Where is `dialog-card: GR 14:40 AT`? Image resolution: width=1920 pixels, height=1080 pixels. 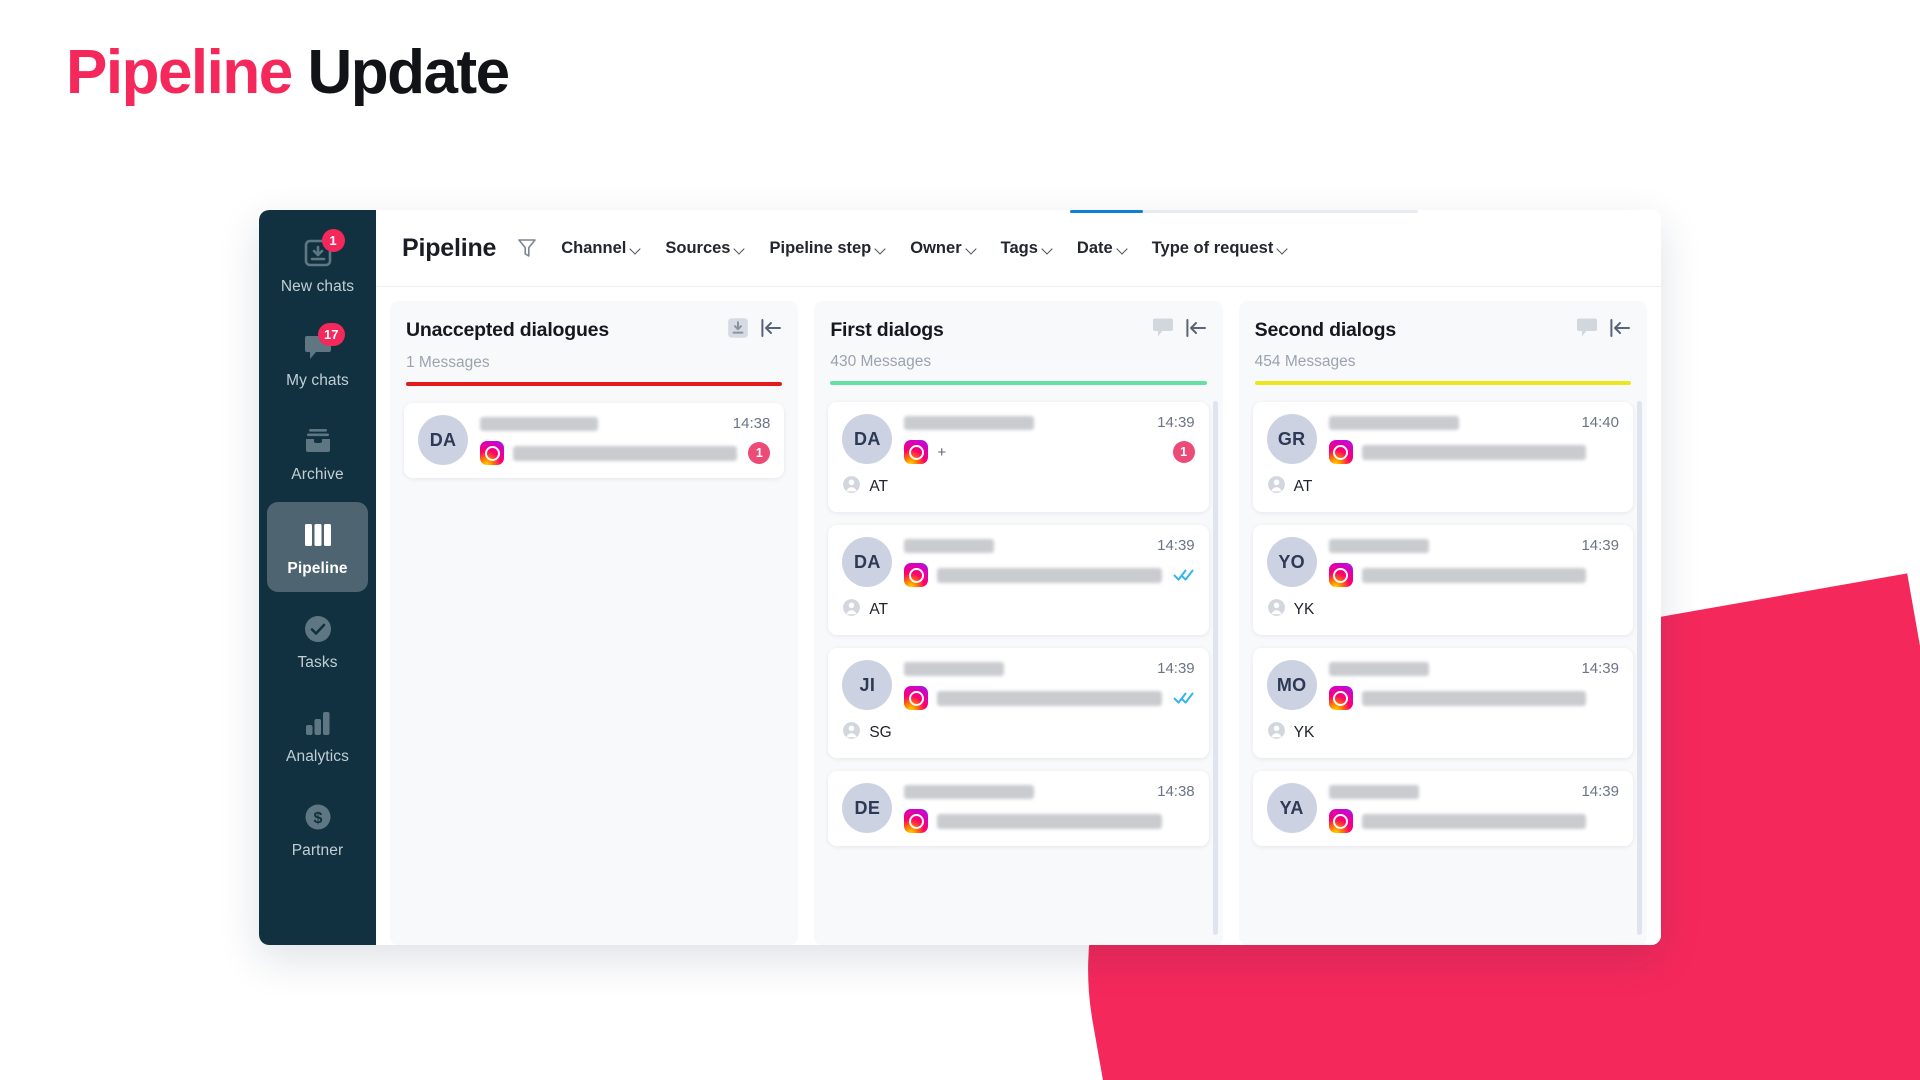 dialog-card: GR 14:40 AT is located at coordinates (1442, 457).